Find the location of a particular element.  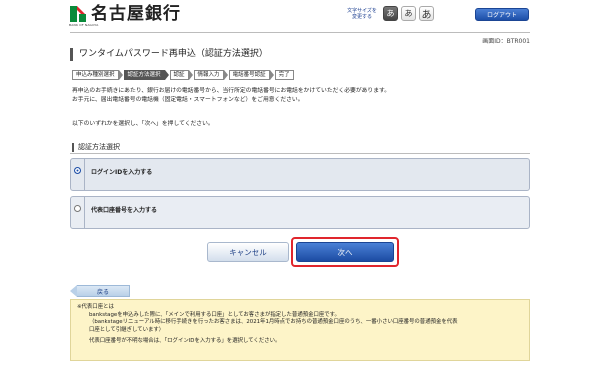

option-account-number: 代表口座番号を入力する is located at coordinates (300, 212).